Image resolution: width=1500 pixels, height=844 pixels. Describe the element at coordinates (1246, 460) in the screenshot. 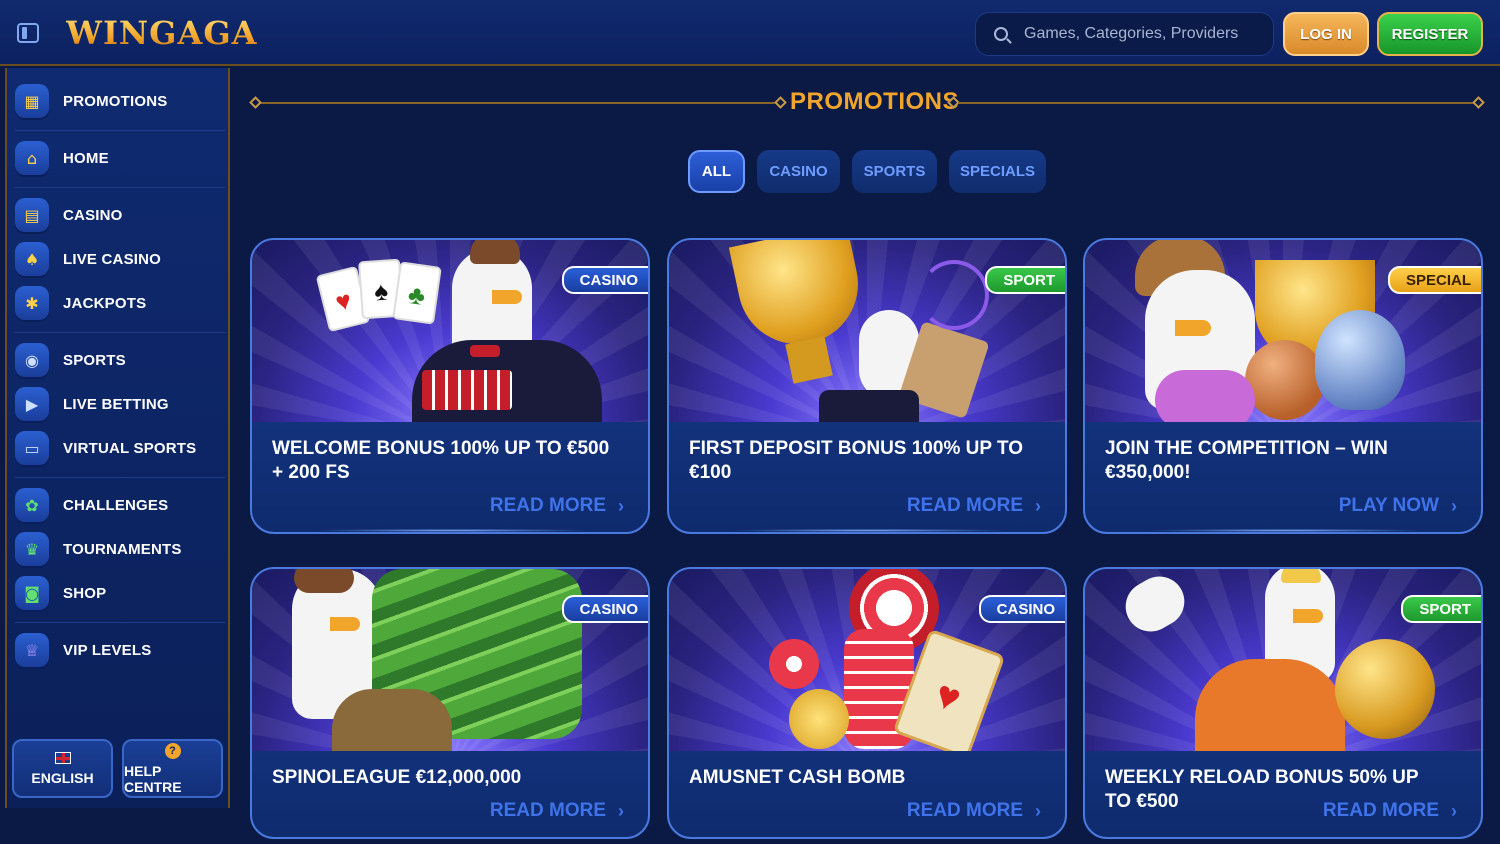

I see `promo-title: JOIN THE COMPETITION – WIN €350,000!` at that location.